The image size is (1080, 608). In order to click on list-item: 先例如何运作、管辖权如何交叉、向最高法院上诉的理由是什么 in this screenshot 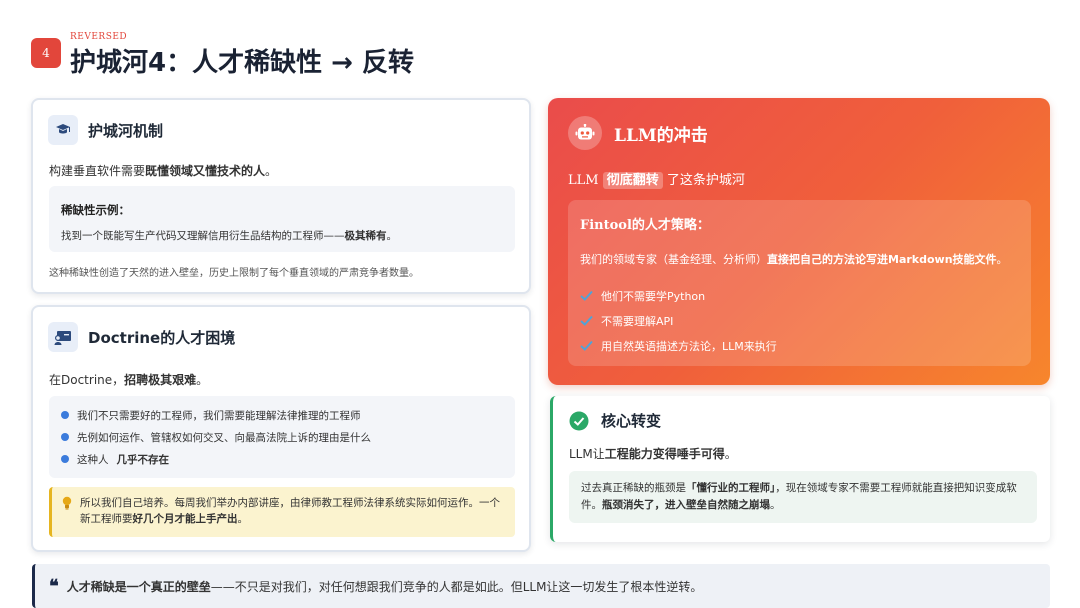, I will do `click(282, 437)`.